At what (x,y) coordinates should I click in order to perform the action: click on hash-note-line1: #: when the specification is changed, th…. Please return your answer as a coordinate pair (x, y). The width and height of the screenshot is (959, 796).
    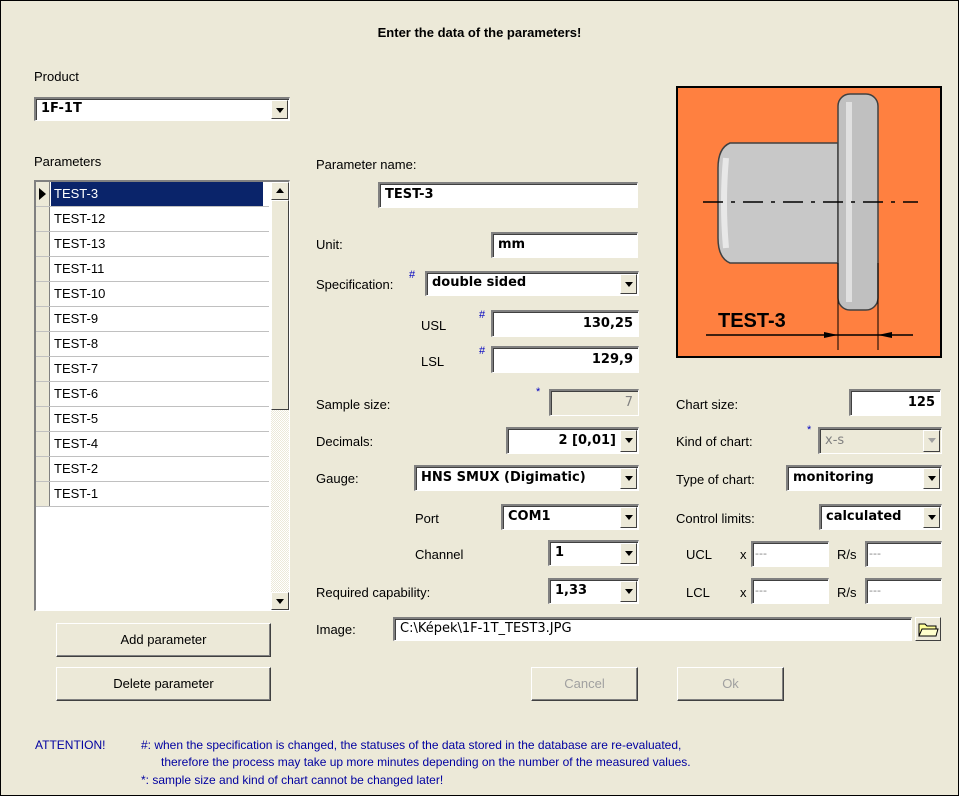
    Looking at the image, I should click on (411, 745).